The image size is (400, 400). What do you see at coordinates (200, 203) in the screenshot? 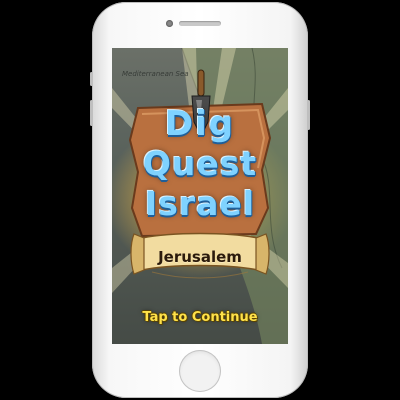
I see `title-line-3: Israel` at bounding box center [200, 203].